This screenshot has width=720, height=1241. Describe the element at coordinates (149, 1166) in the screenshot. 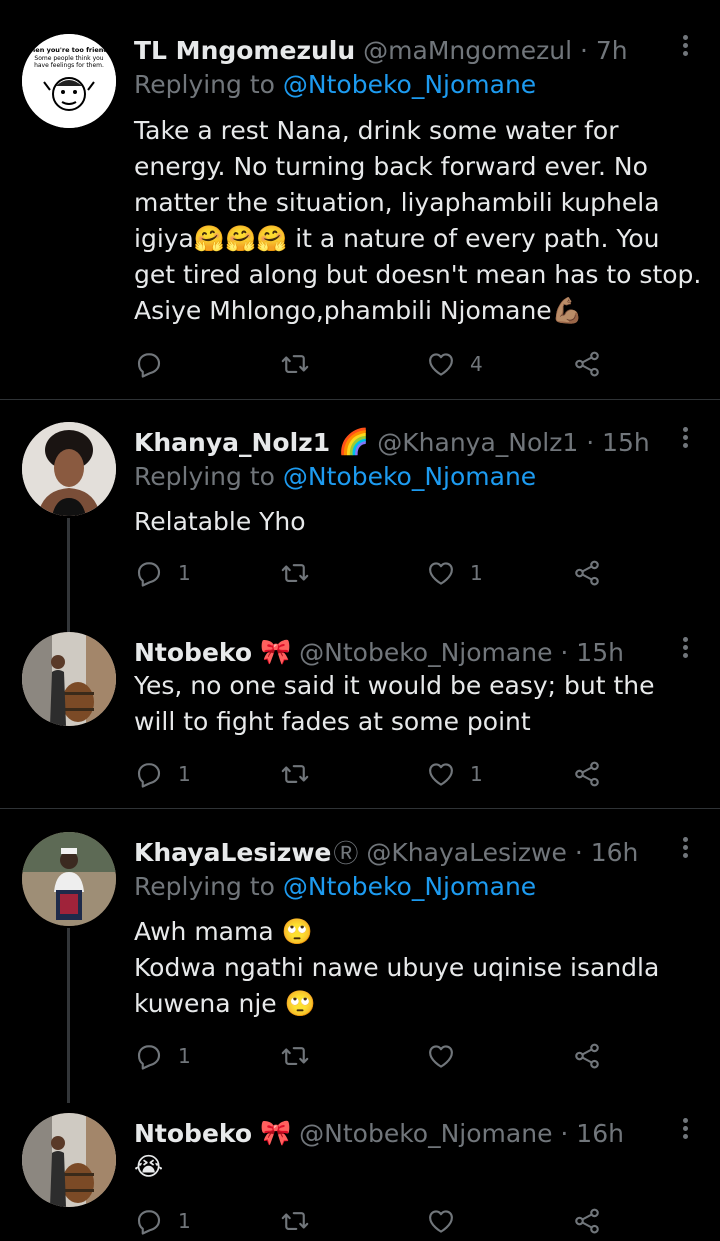

I see `tweet-text-line: 😭` at that location.